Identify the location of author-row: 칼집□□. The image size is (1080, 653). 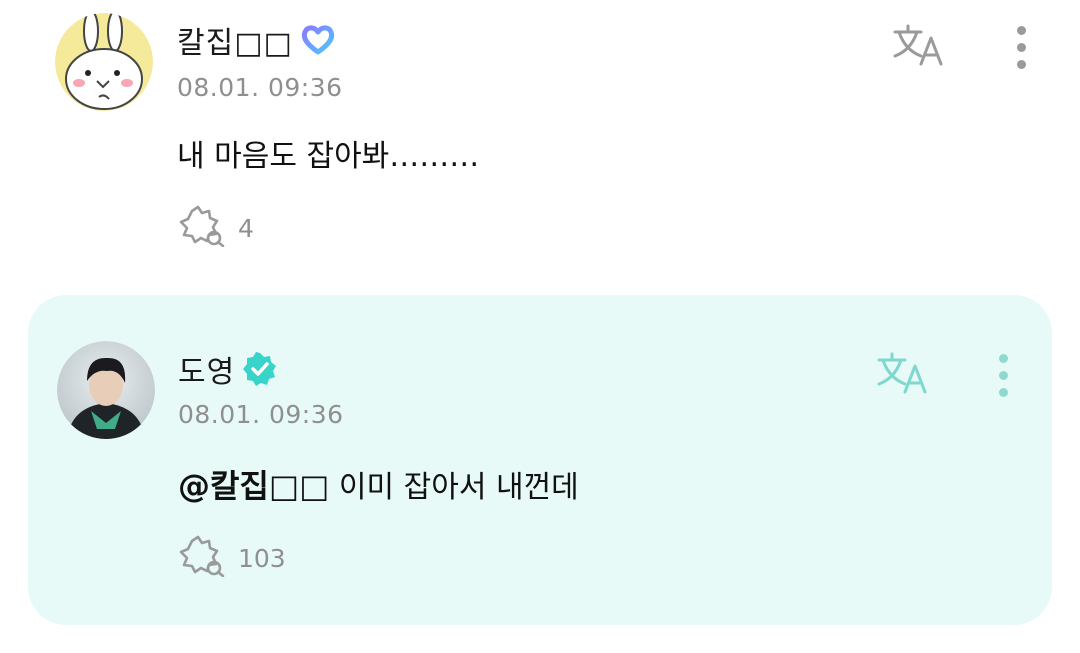
(256, 40).